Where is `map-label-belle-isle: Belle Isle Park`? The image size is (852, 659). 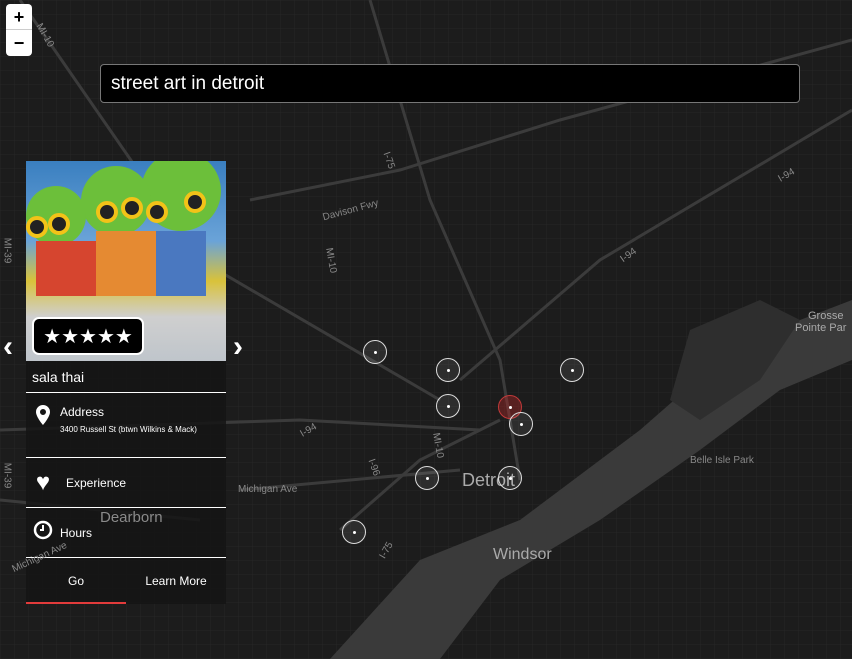 map-label-belle-isle: Belle Isle Park is located at coordinates (722, 460).